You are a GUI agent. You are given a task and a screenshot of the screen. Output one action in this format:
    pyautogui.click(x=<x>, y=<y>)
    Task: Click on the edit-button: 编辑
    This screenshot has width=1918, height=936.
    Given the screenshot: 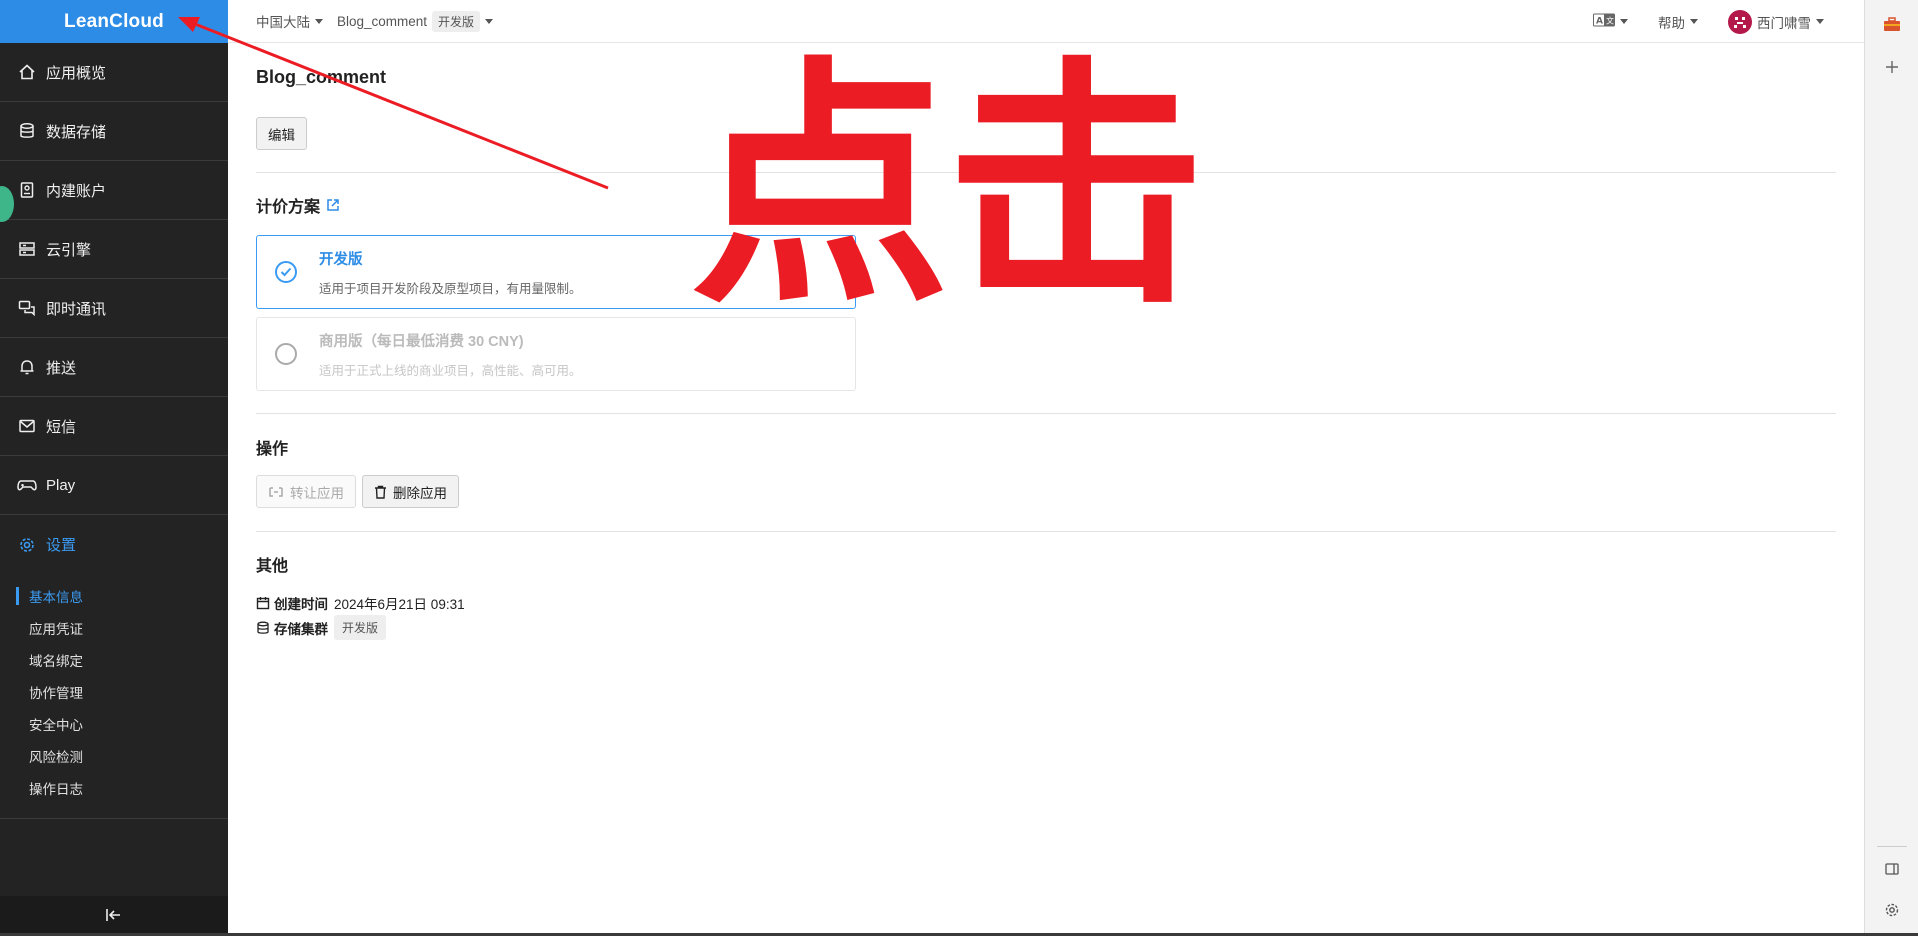 What is the action you would take?
    pyautogui.click(x=281, y=133)
    